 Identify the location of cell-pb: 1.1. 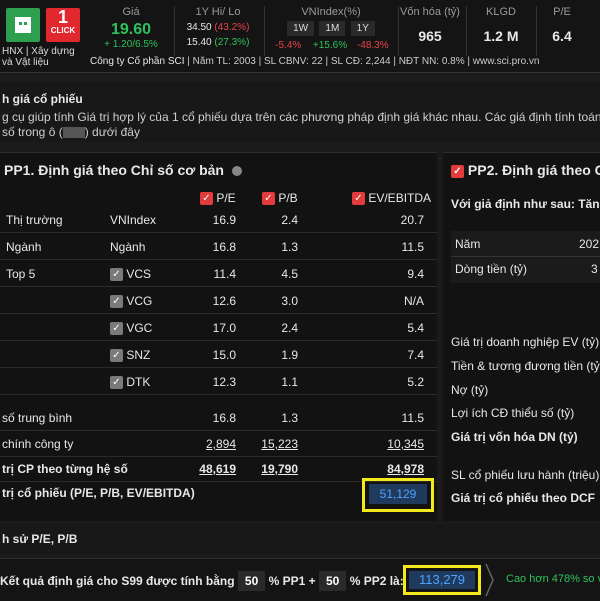
(268, 382).